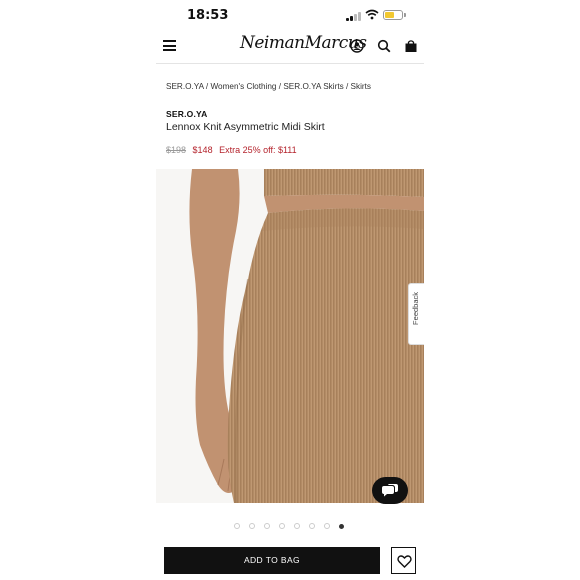 This screenshot has height=580, width=580. Describe the element at coordinates (361, 86) in the screenshot. I see `breadcrumb-item: Skirts` at that location.